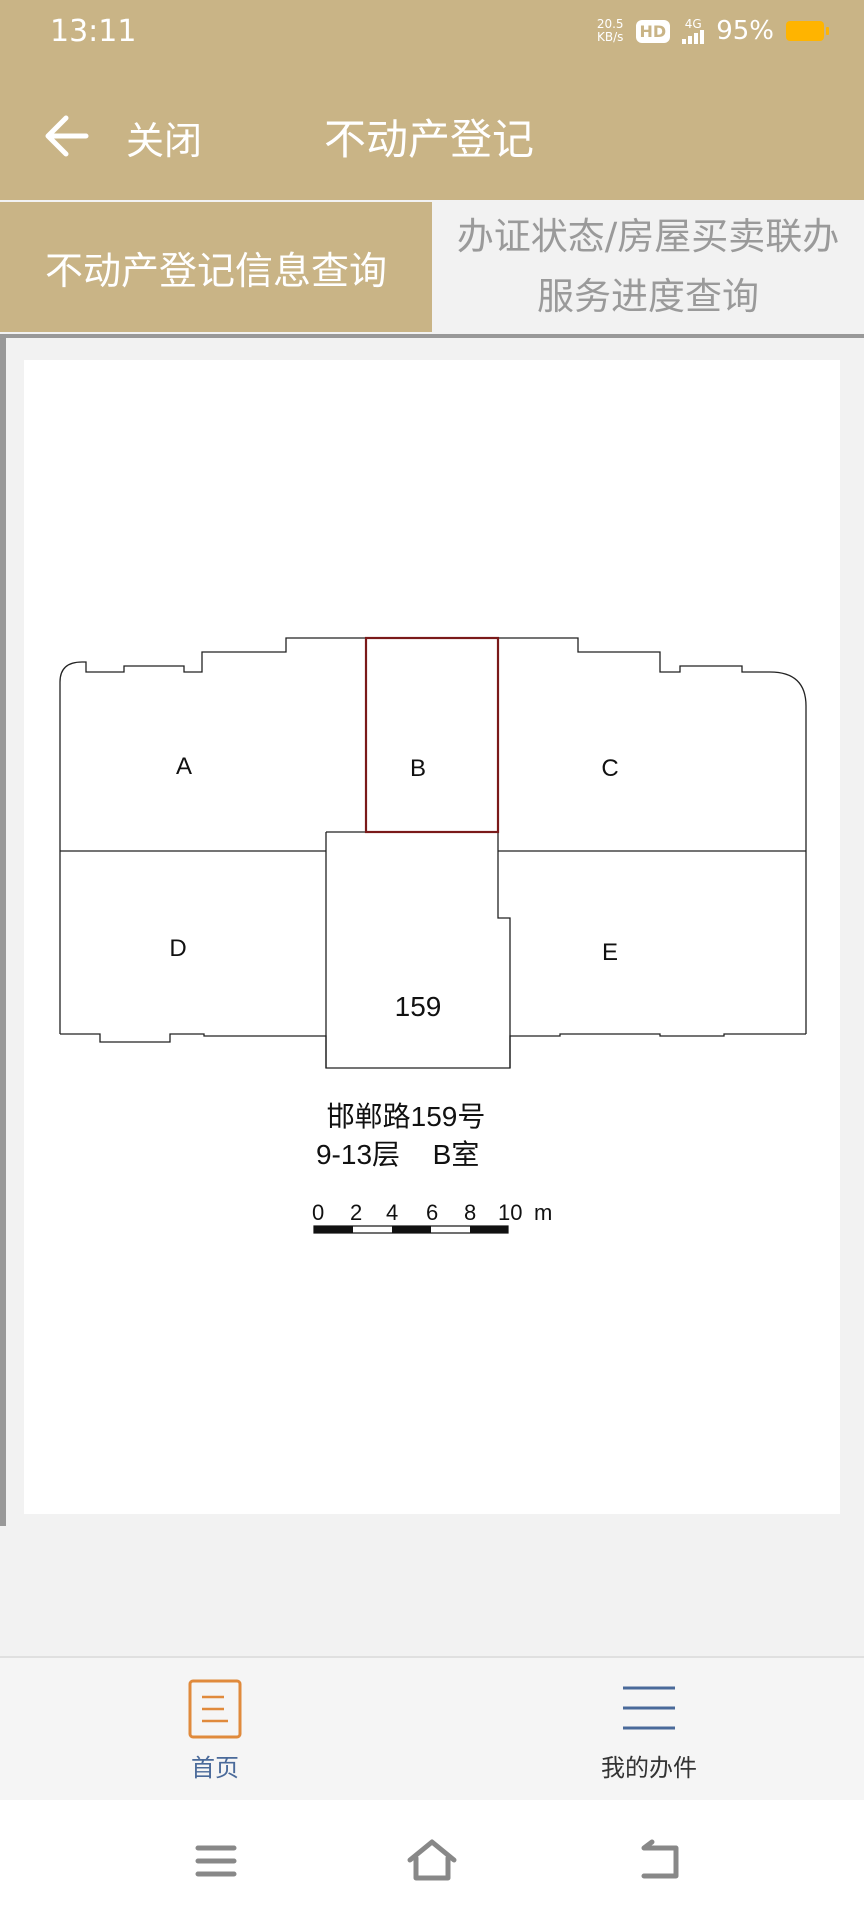 The width and height of the screenshot is (864, 1920). I want to click on hd-icon: HD, so click(653, 31).